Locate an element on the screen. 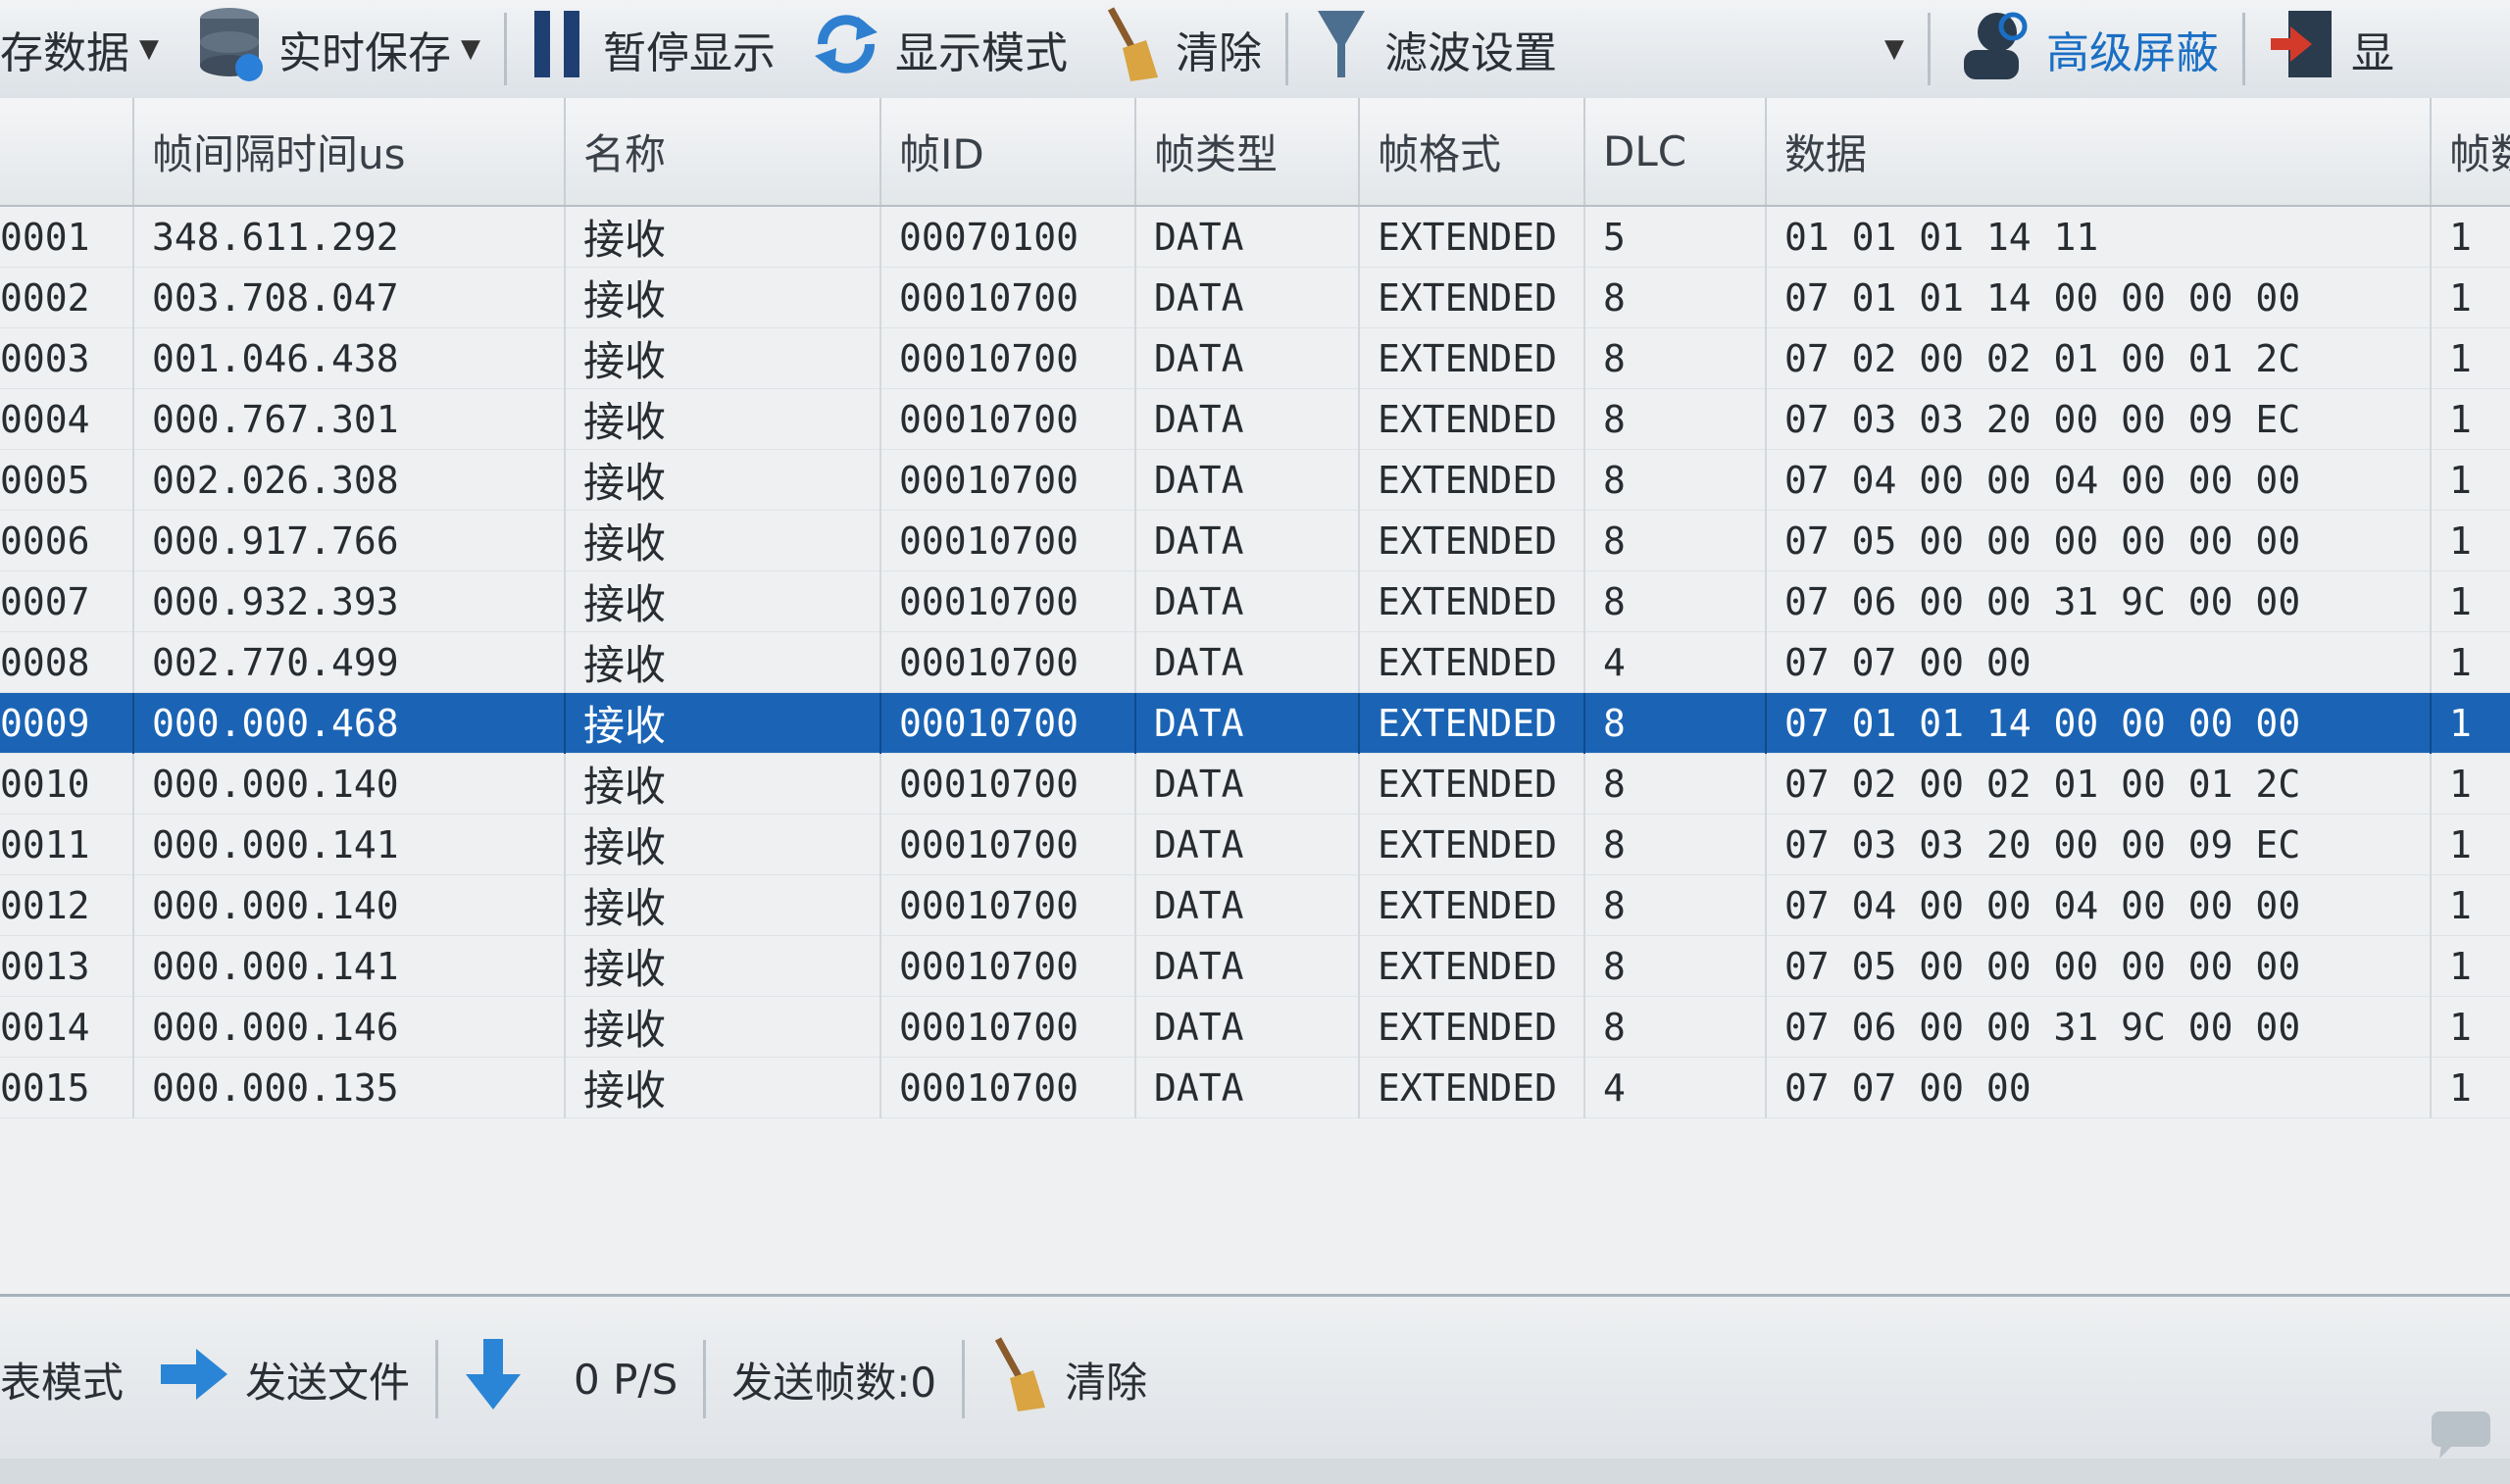 This screenshot has width=2510, height=1484. arrow-right-icon is located at coordinates (194, 1379).